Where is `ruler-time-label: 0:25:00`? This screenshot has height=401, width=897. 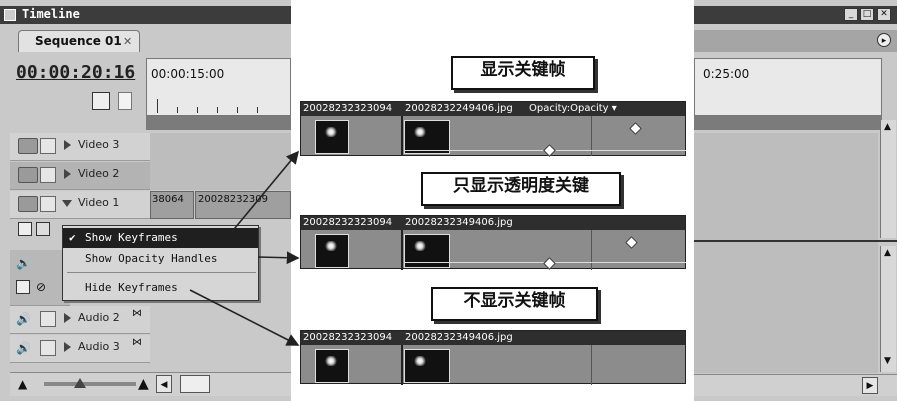 ruler-time-label: 0:25:00 is located at coordinates (726, 74).